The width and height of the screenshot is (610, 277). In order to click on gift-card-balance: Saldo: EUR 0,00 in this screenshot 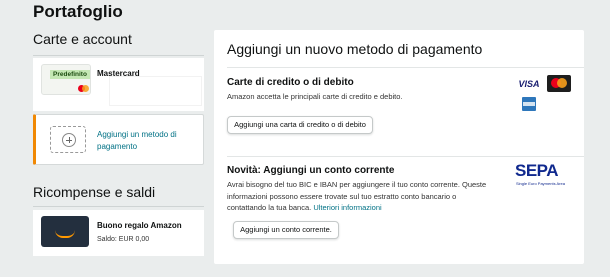, I will do `click(123, 239)`.